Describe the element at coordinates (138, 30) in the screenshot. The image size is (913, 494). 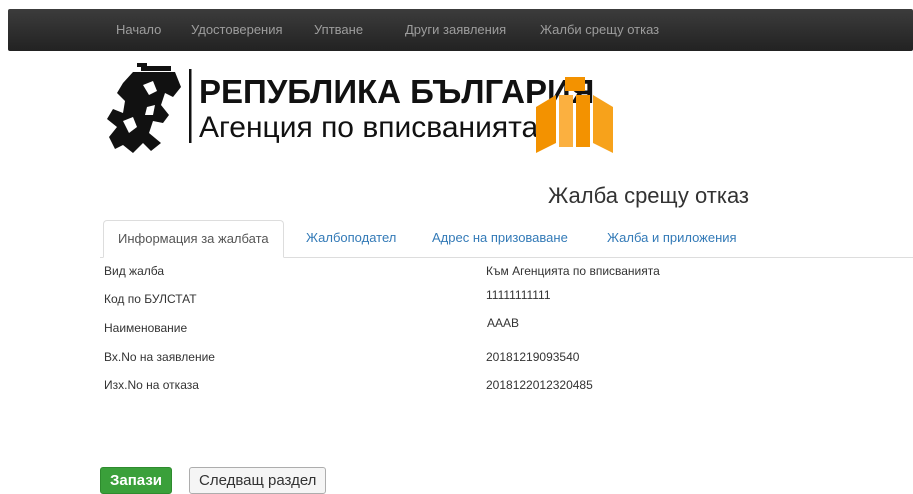
I see `nav-item-home: Начало` at that location.